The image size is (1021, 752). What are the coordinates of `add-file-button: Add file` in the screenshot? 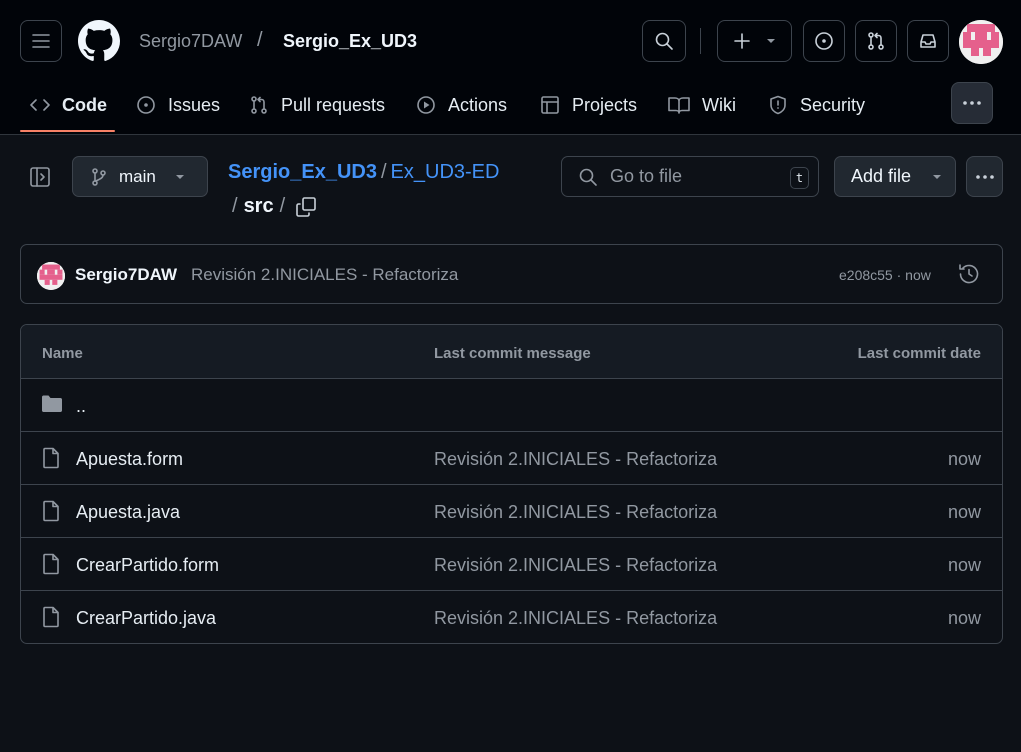 It's located at (895, 176).